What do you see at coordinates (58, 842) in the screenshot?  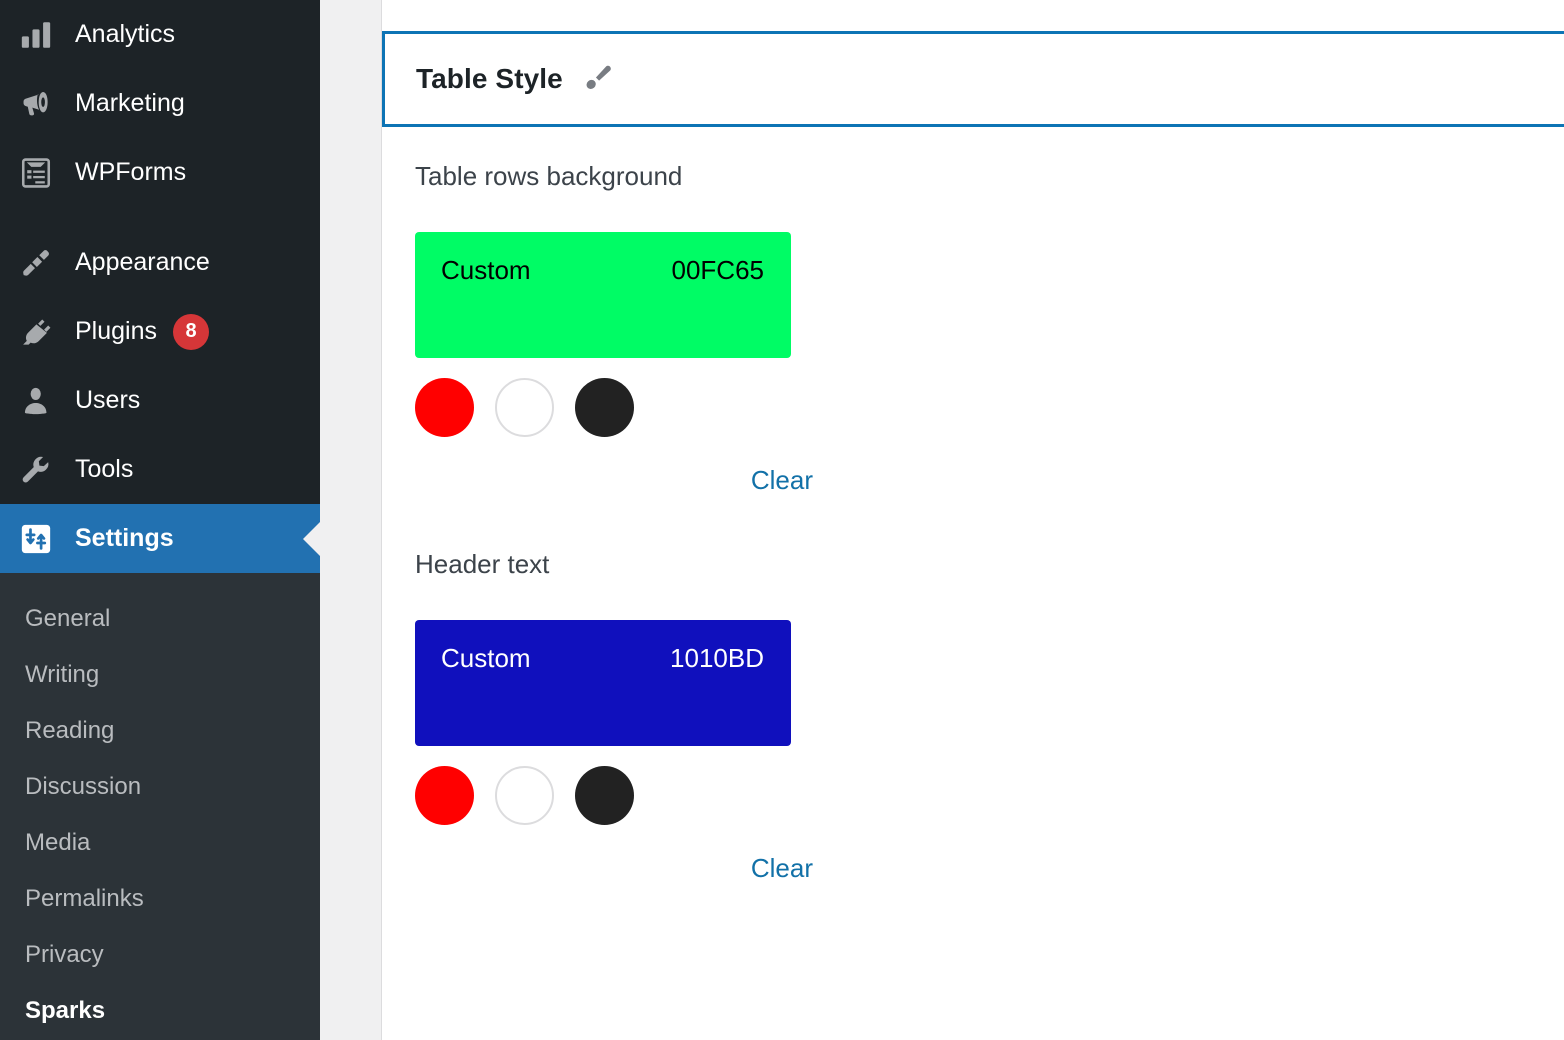 I see `submenu-item-label: Media` at bounding box center [58, 842].